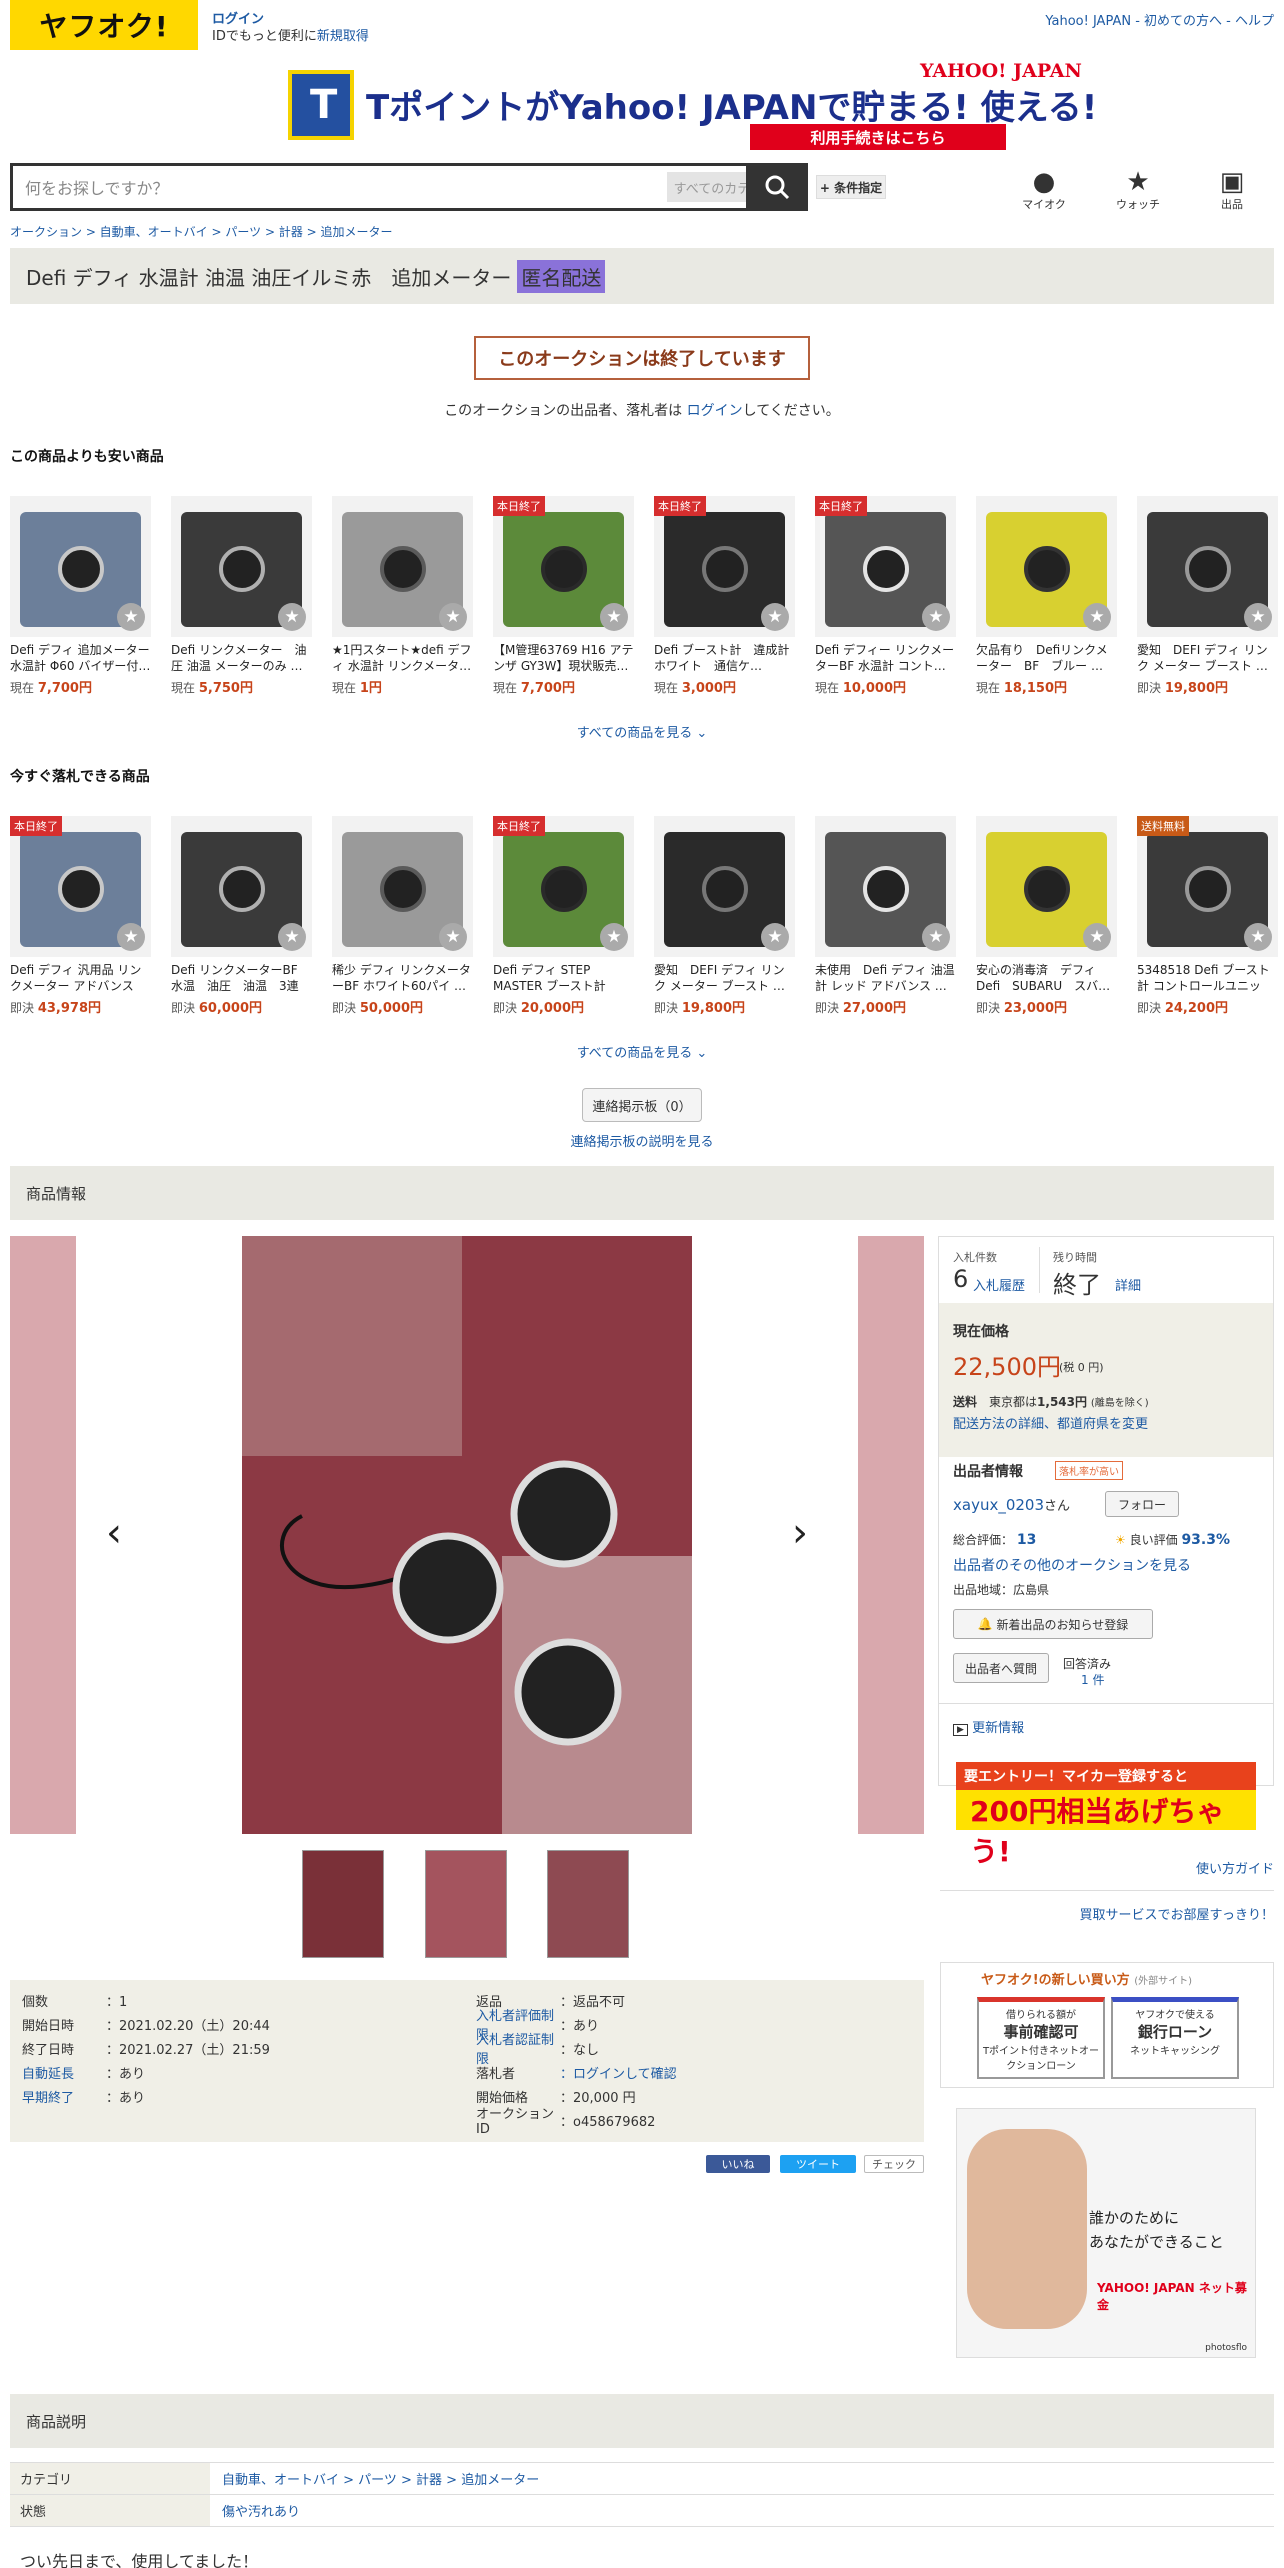 This screenshot has height=2568, width=1284. Describe the element at coordinates (818, 2164) in the screenshot. I see `tweet-button: ツイート` at that location.